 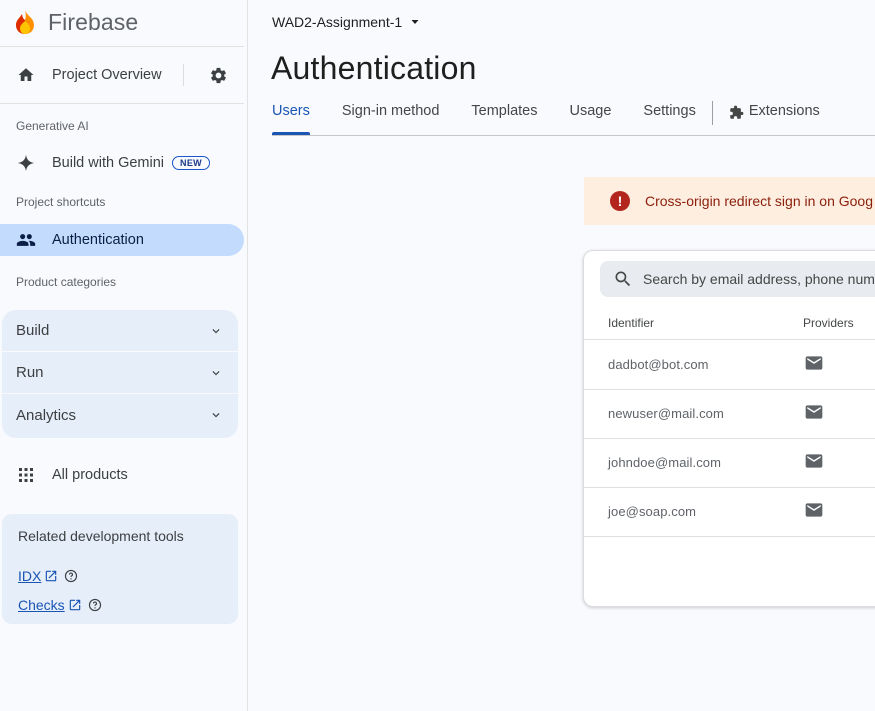 I want to click on all-products-link: All products, so click(x=72, y=475).